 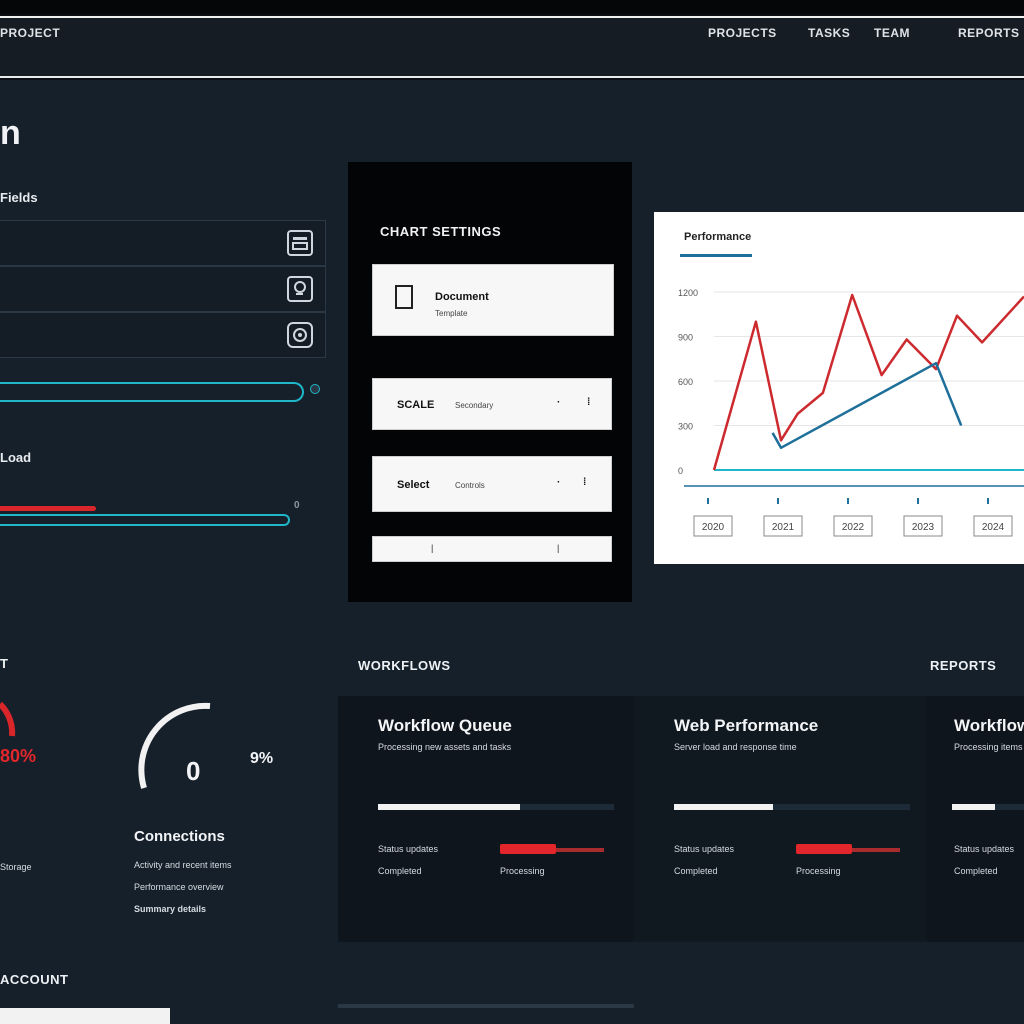 What do you see at coordinates (892, 33) in the screenshot?
I see `nav-item-team: TEAM` at bounding box center [892, 33].